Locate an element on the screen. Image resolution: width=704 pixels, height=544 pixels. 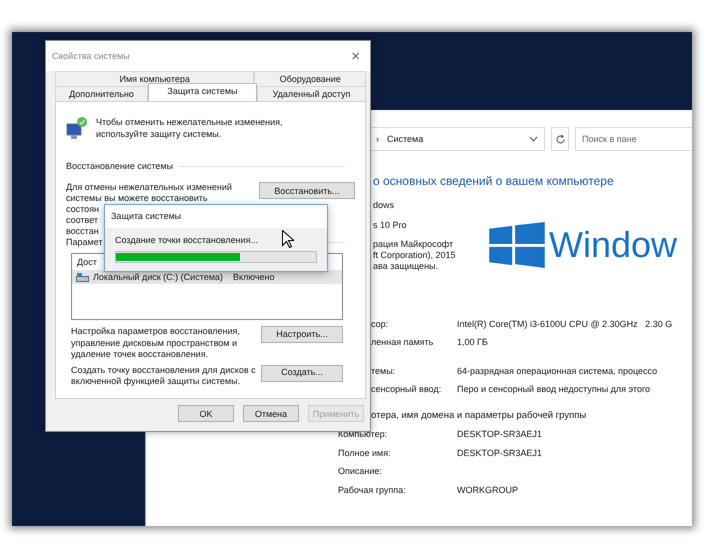
search-field: Поиск в пане is located at coordinates (633, 139).